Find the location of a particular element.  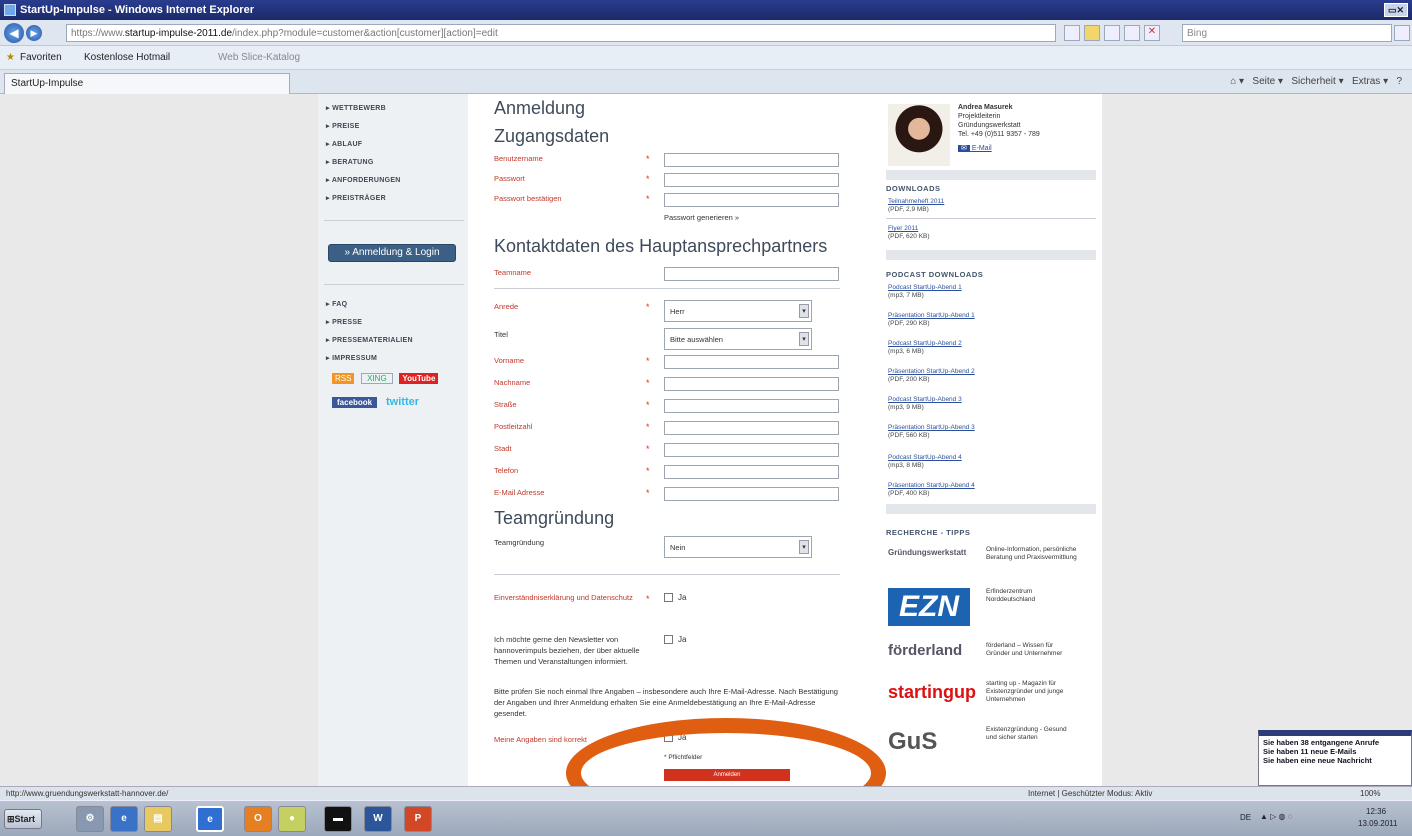

fav-item-hotmail: Kostenlose Hotmail is located at coordinates (127, 57).